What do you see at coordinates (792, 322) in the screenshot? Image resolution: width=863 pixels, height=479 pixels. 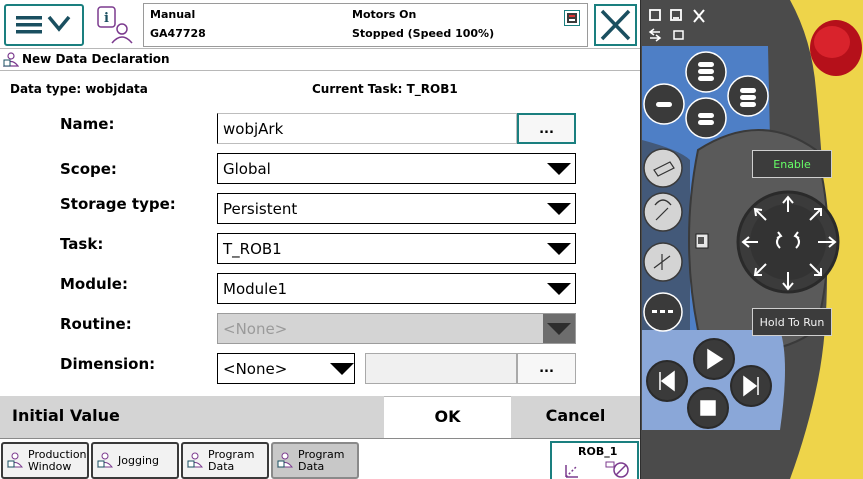 I see `hold-to-run-button: Hold To Run` at bounding box center [792, 322].